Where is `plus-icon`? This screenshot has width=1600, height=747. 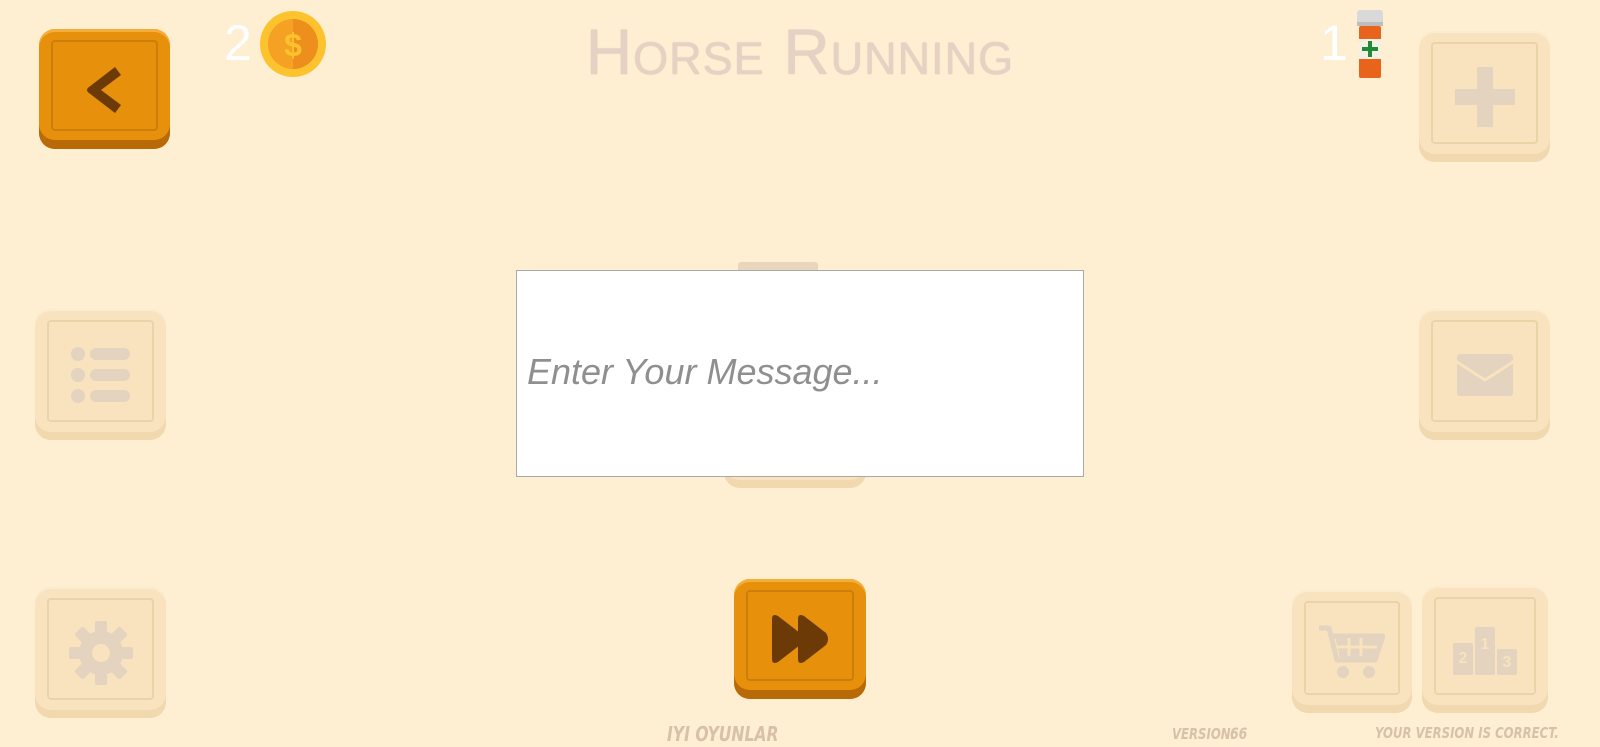 plus-icon is located at coordinates (1484, 96).